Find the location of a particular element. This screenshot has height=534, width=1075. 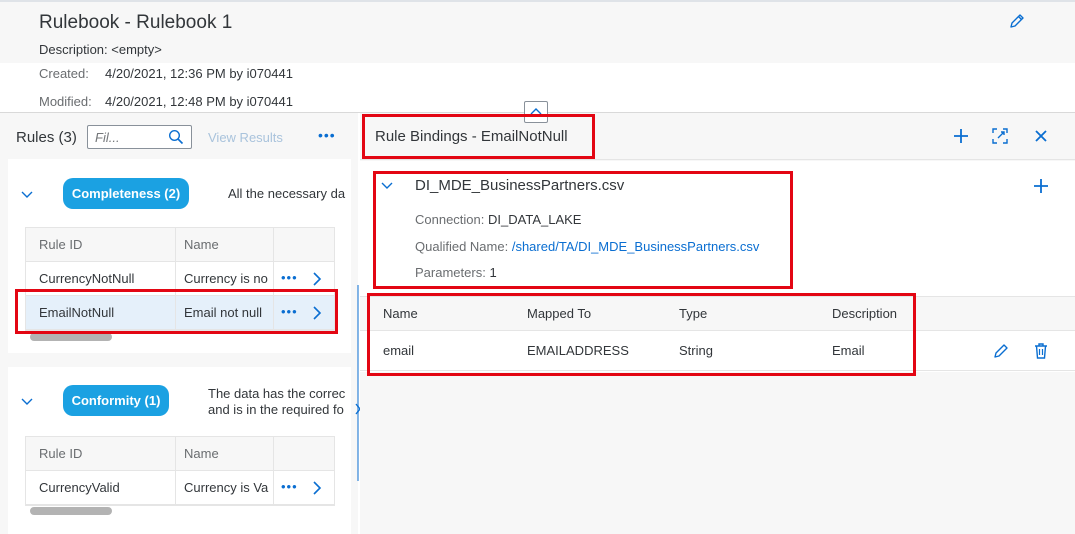

parameters-label: Parameters: is located at coordinates (450, 272).